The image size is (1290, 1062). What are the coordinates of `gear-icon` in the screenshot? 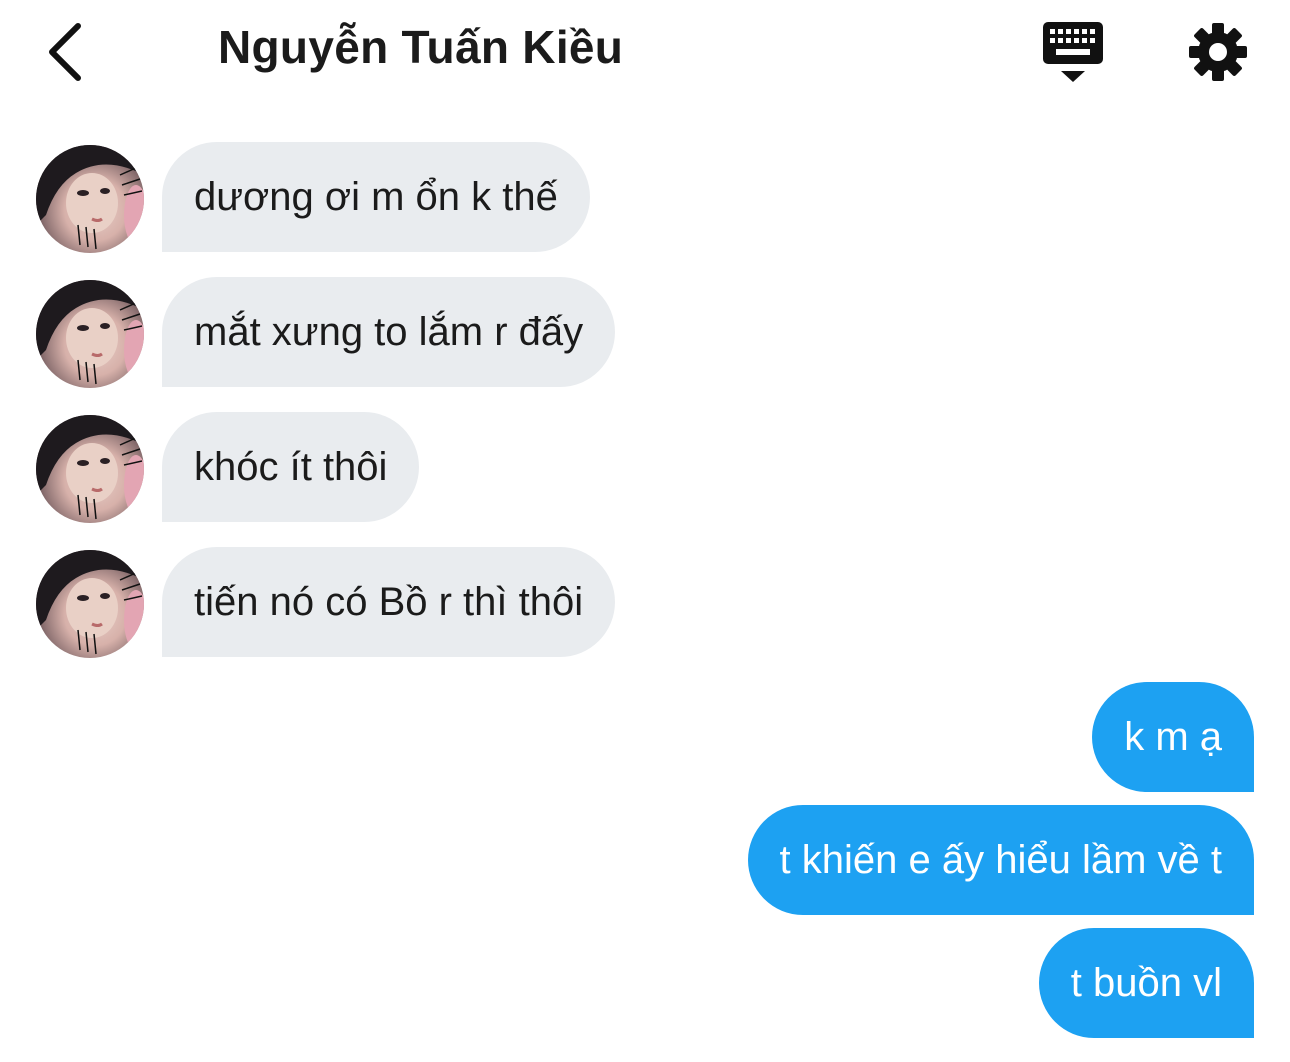 It's located at (1218, 52).